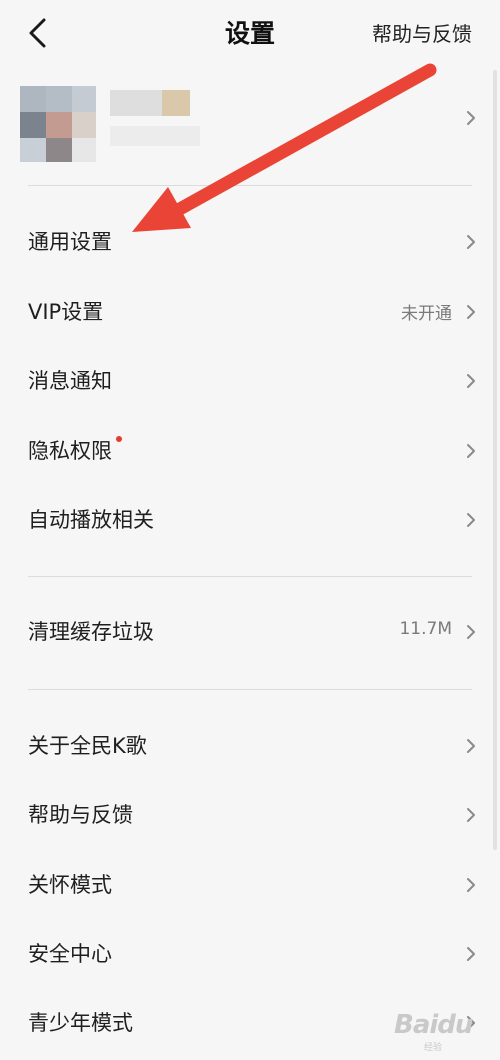  I want to click on settings-item-label: 自动播放相关, so click(91, 520).